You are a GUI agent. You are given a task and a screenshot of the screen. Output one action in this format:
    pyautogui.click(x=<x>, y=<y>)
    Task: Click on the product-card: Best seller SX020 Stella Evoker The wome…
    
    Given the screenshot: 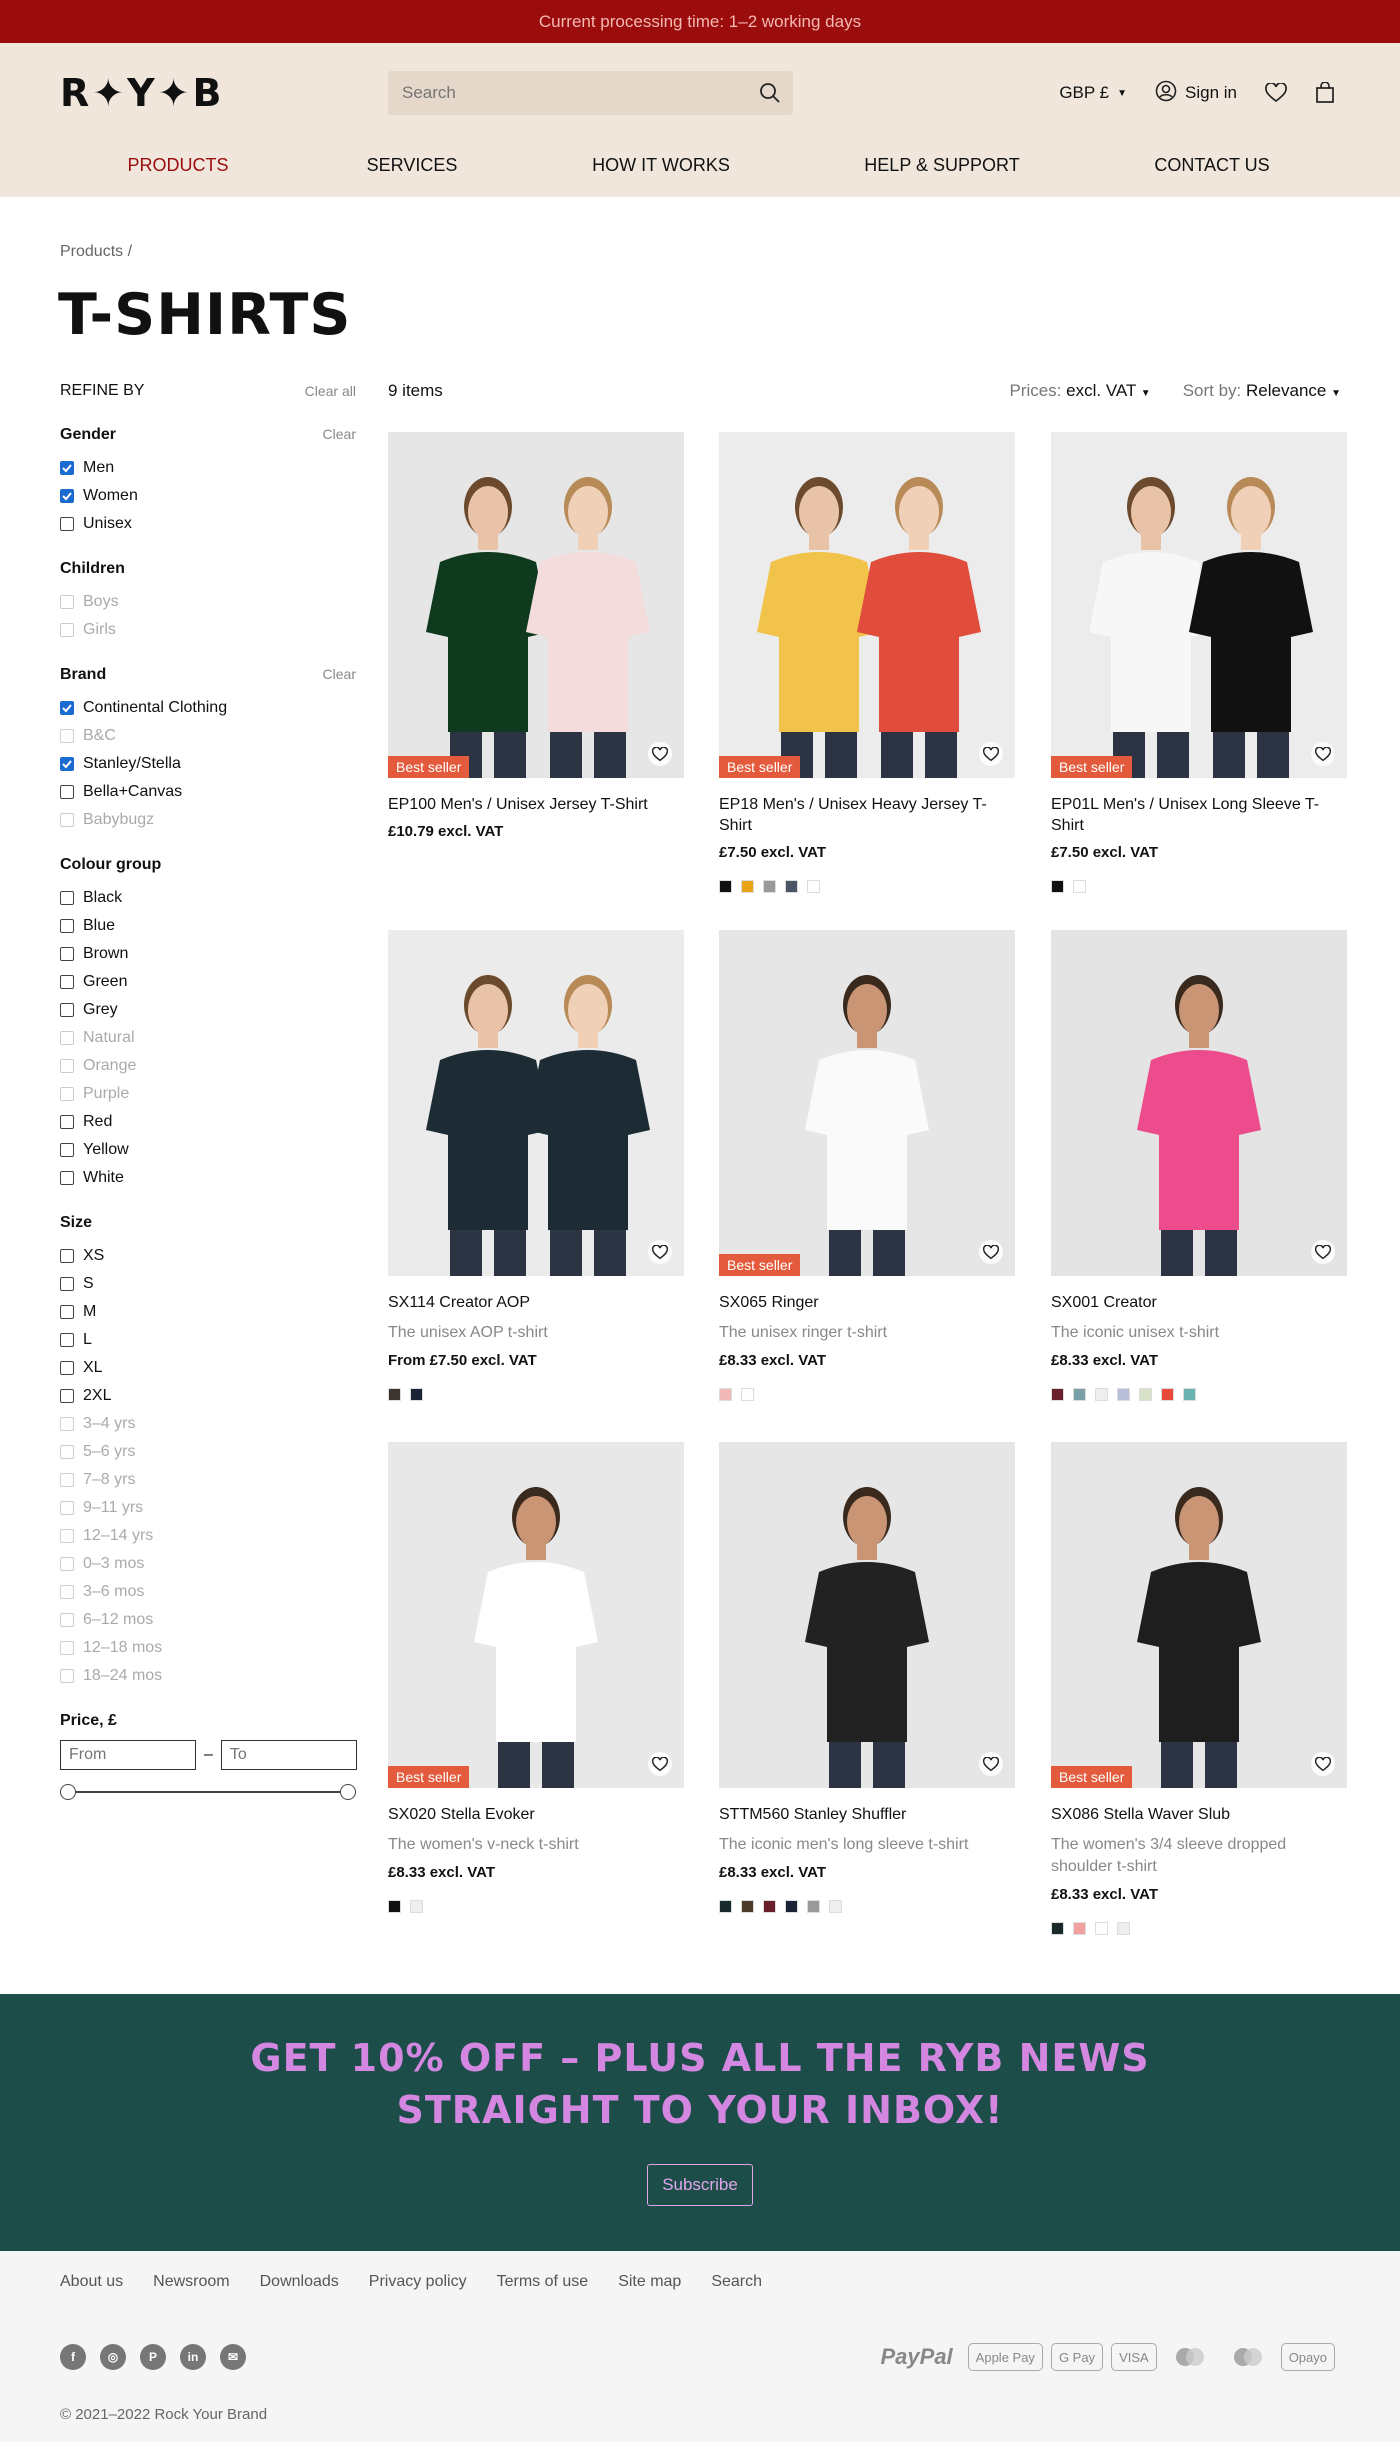 What is the action you would take?
    pyautogui.click(x=536, y=1677)
    